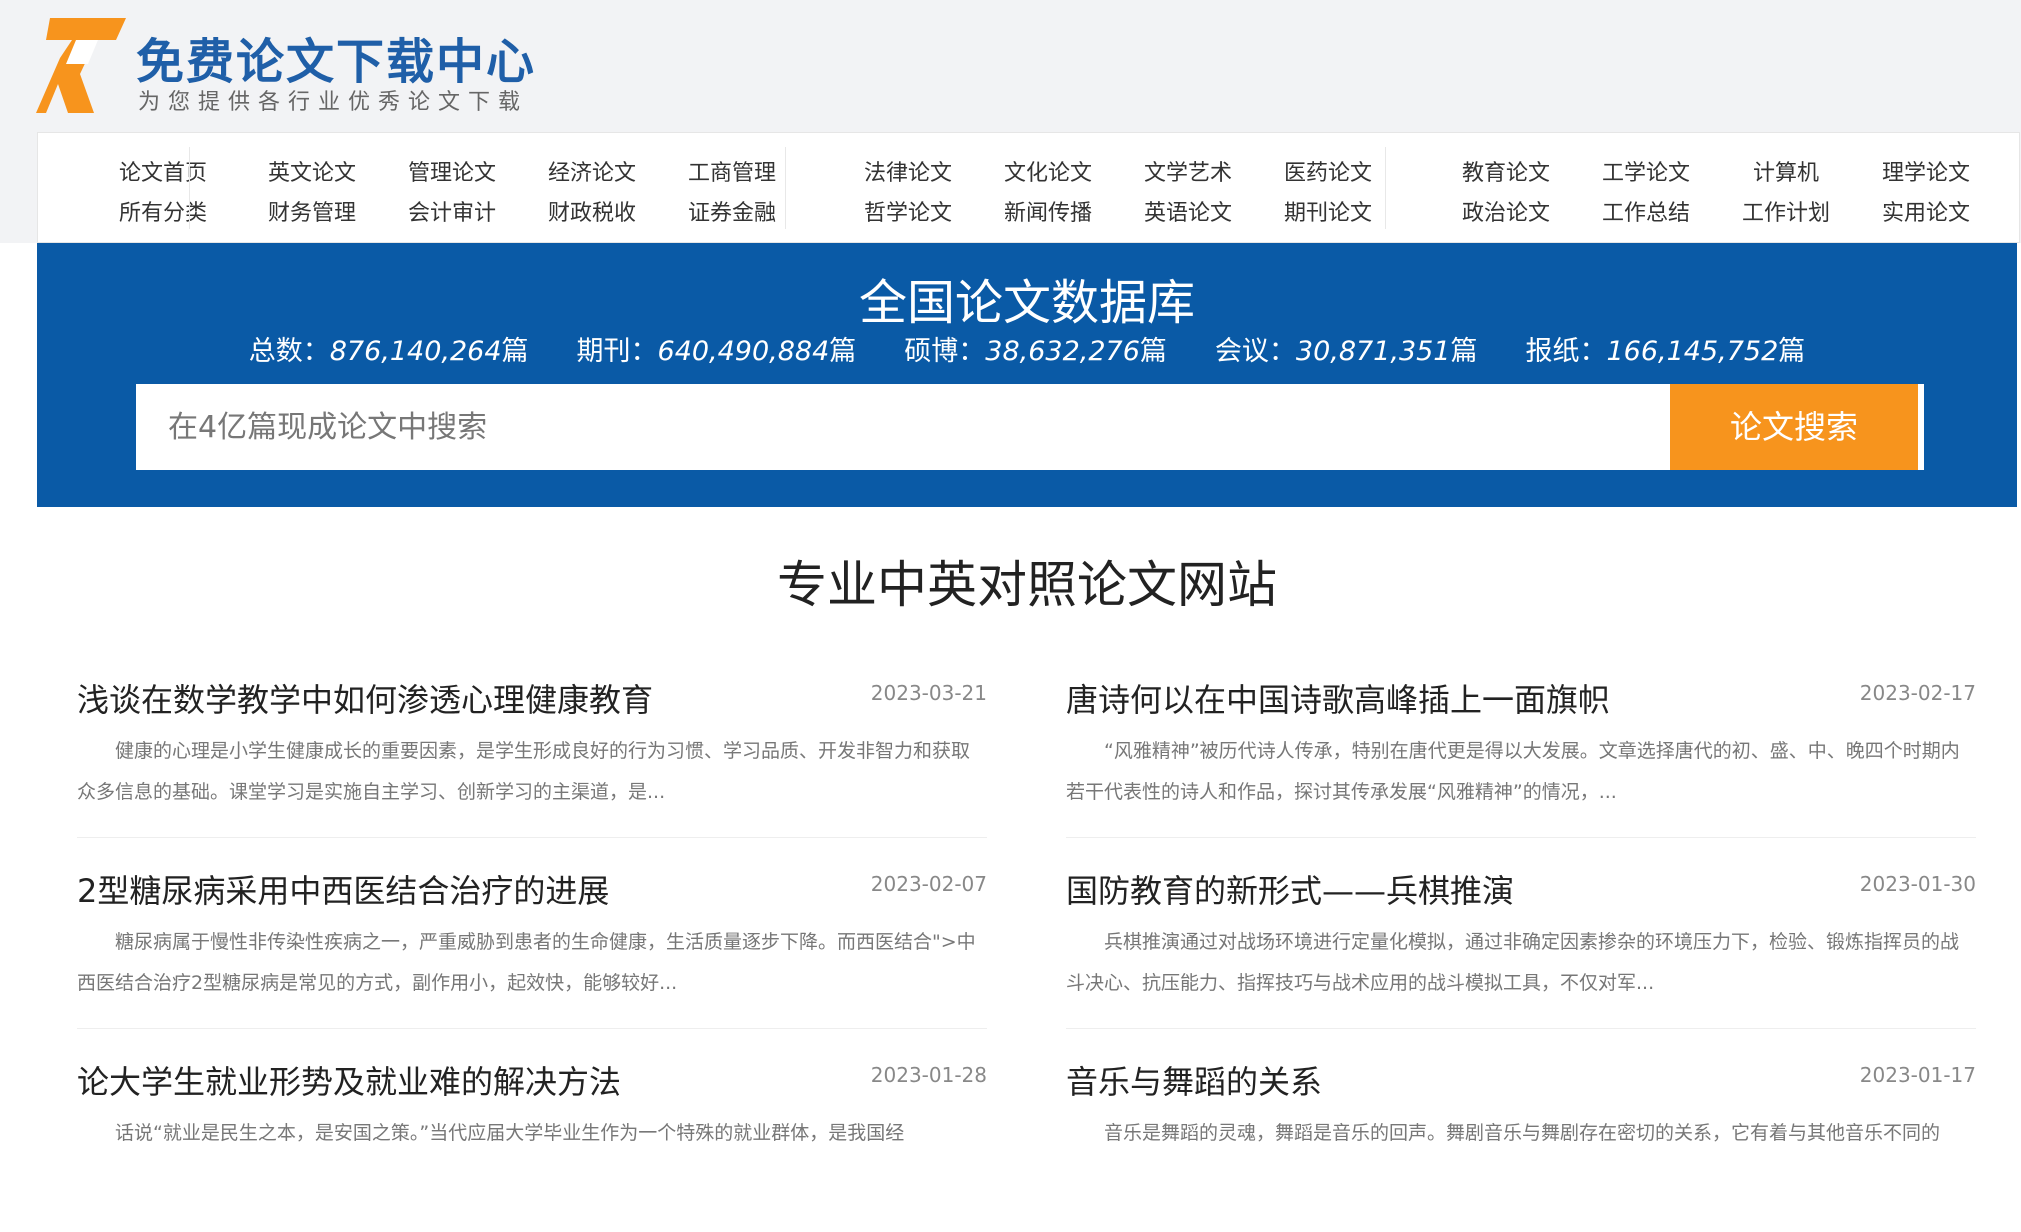 The width and height of the screenshot is (2021, 1232). What do you see at coordinates (163, 171) in the screenshot?
I see `nav-item-home: 论文首页` at bounding box center [163, 171].